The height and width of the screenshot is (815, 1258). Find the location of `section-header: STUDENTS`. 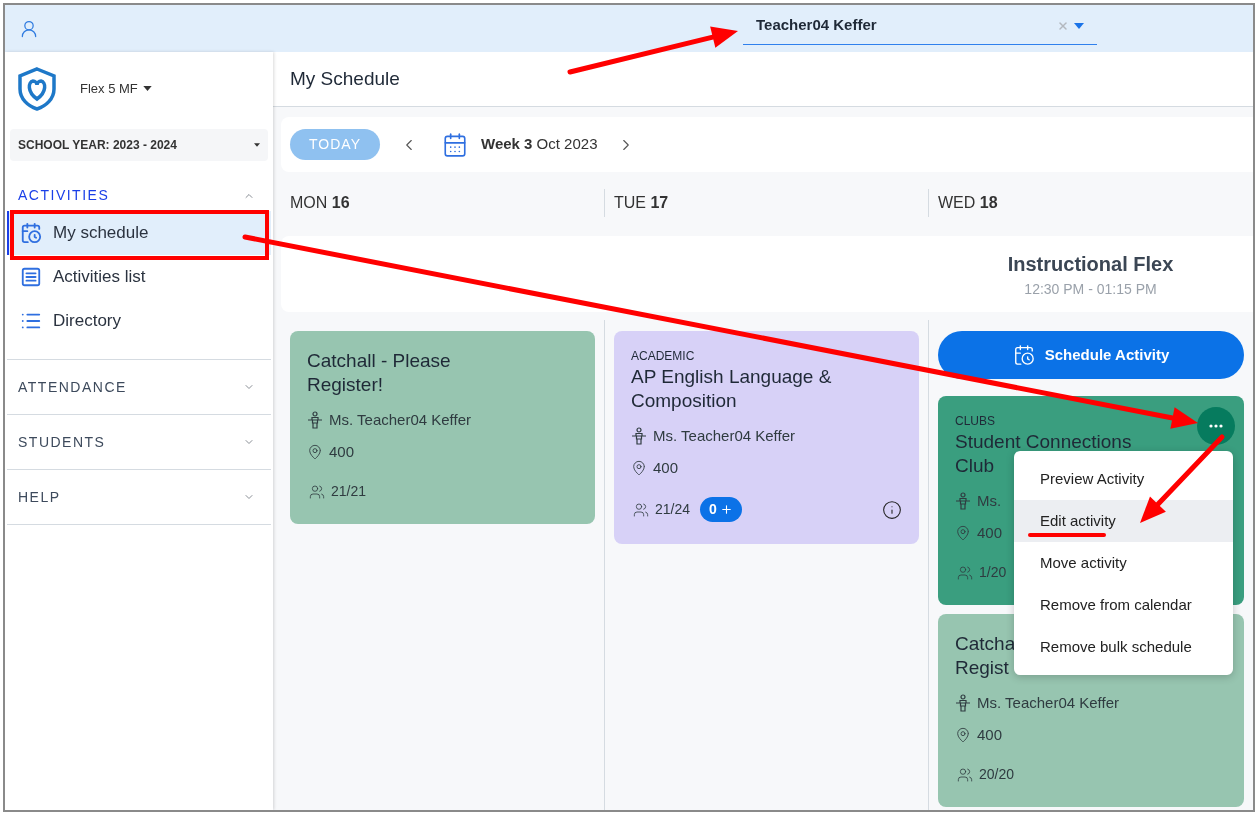

section-header: STUDENTS is located at coordinates (139, 442).